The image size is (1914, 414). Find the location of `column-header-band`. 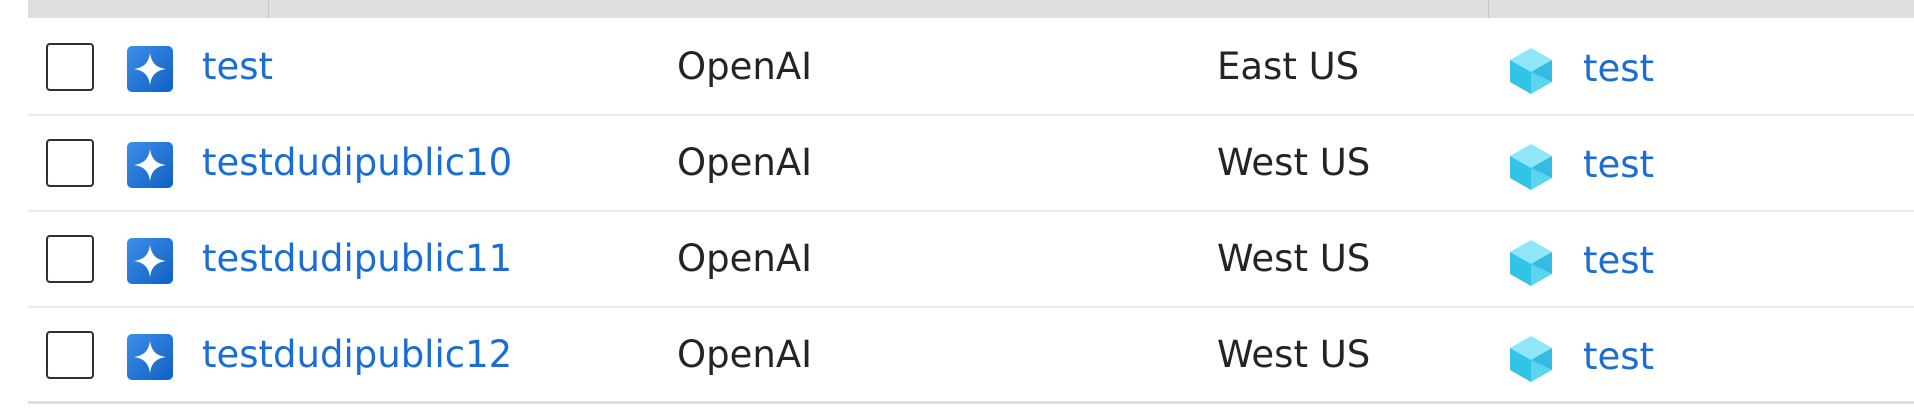

column-header-band is located at coordinates (971, 9).